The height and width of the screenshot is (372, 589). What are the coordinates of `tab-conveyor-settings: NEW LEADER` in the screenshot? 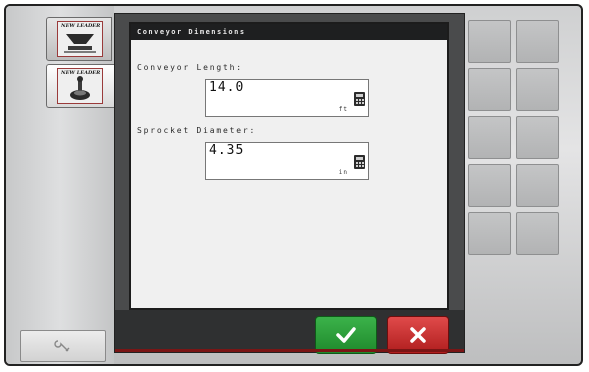 It's located at (81, 86).